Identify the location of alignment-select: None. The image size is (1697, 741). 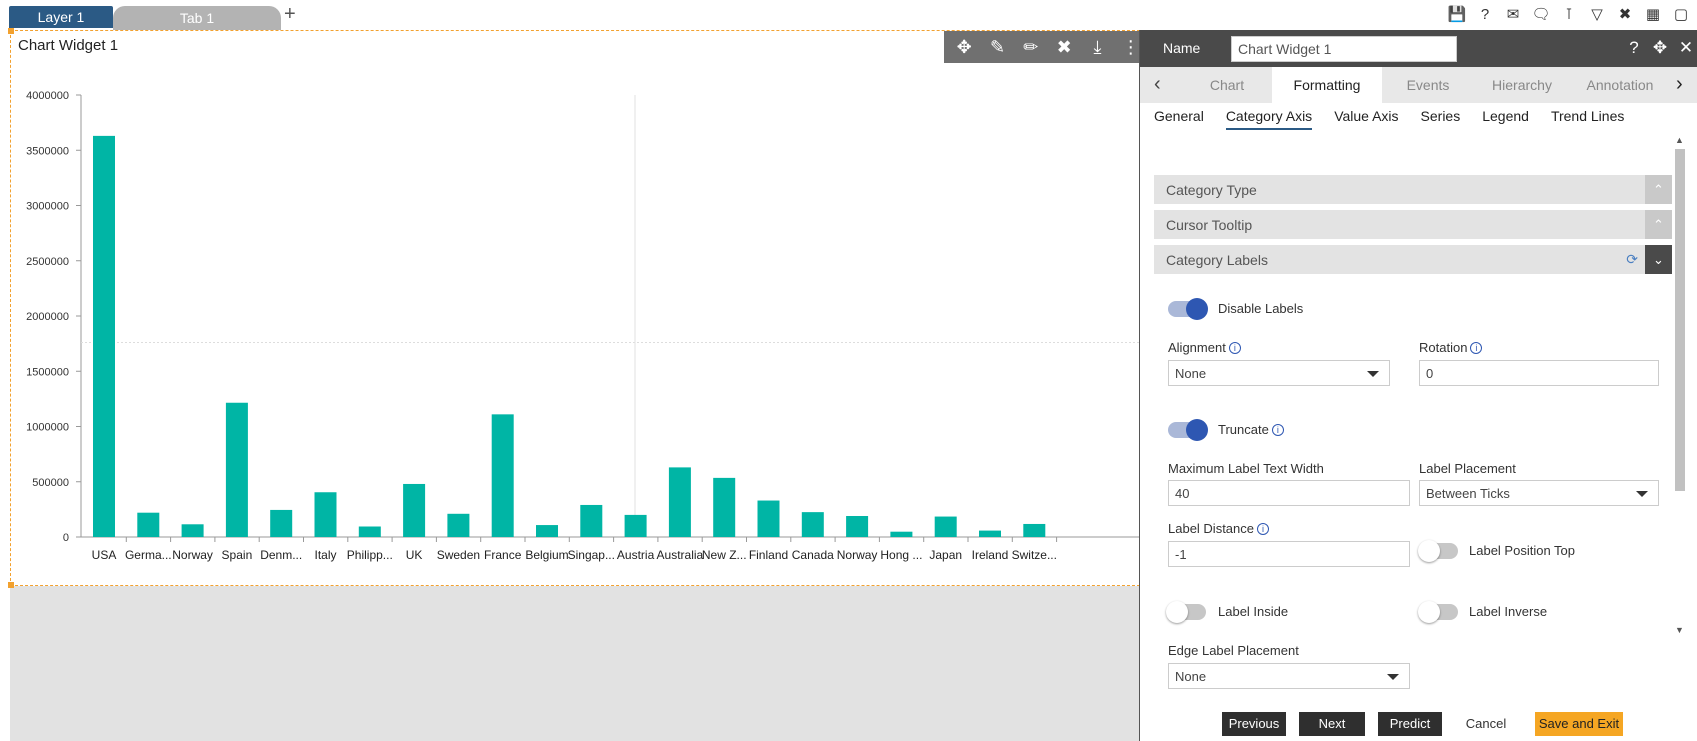
(1279, 373).